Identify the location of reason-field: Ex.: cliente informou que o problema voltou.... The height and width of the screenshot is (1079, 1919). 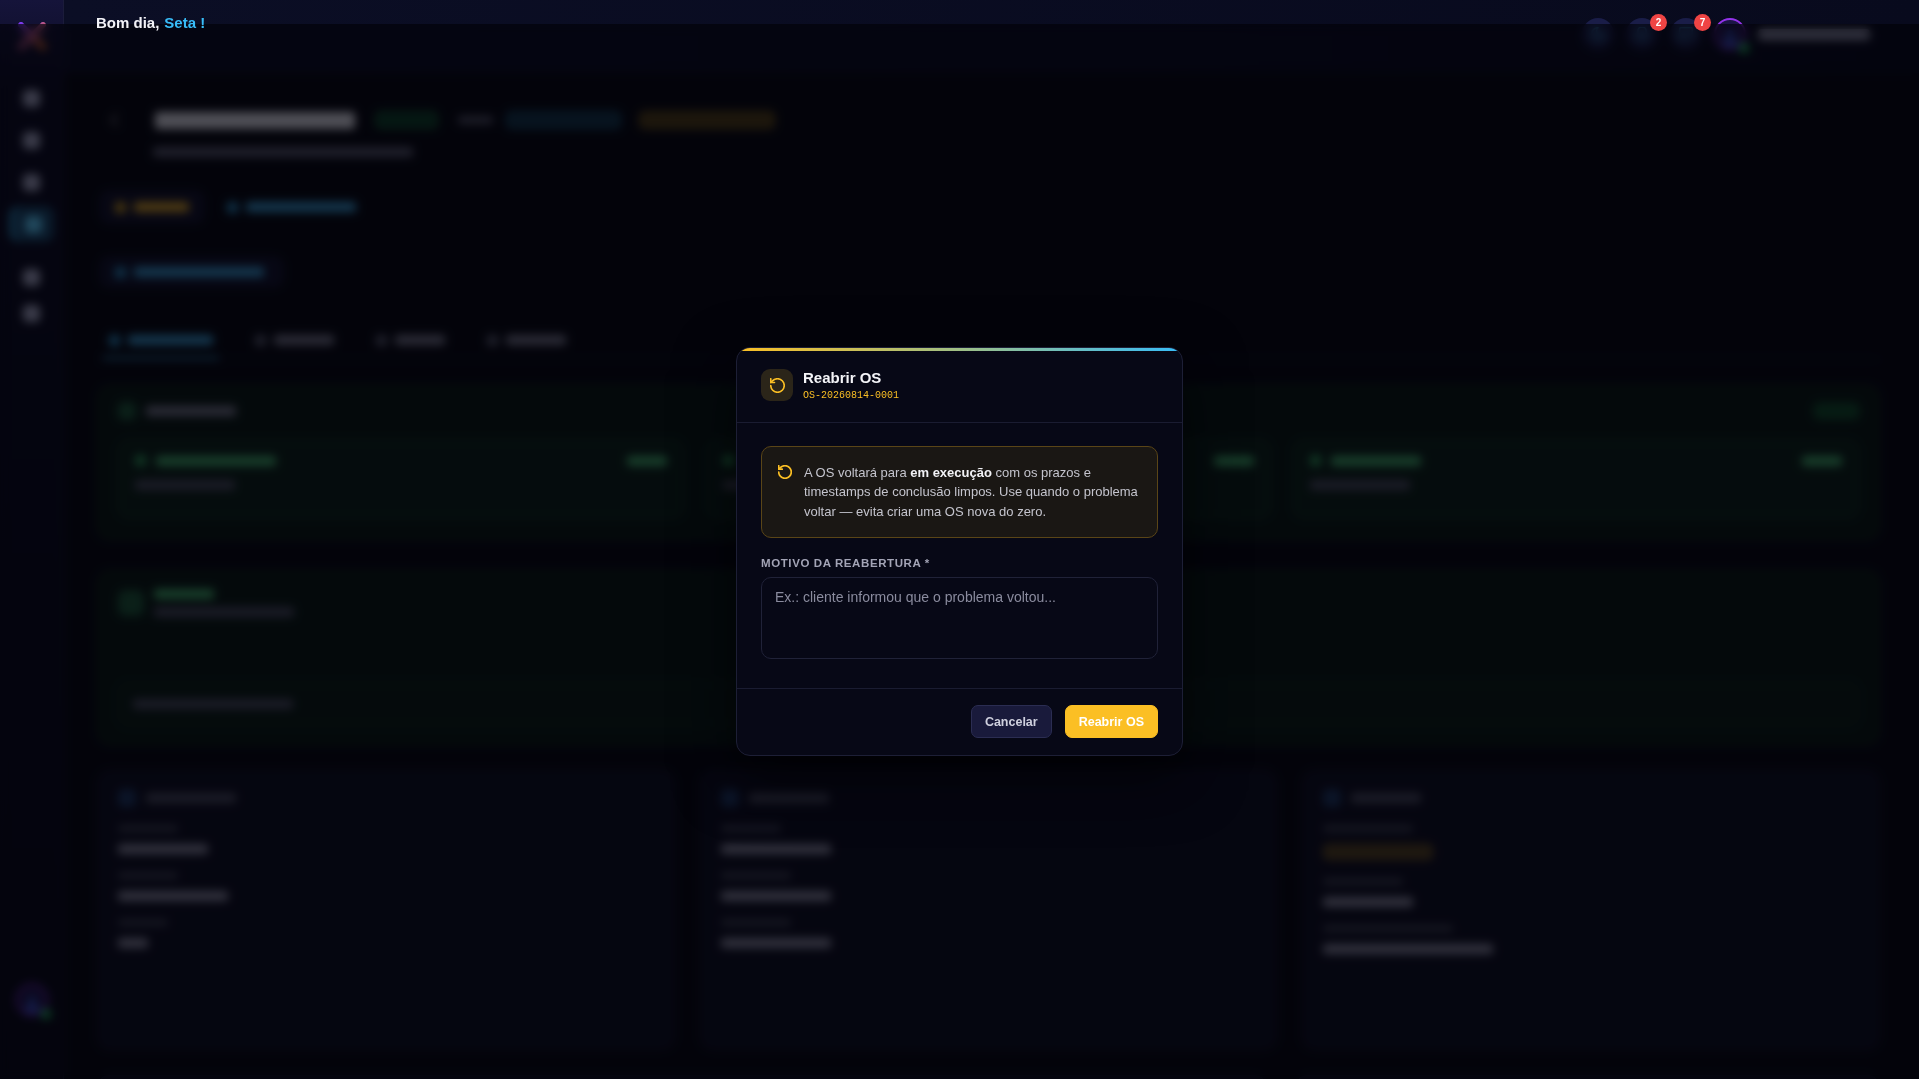
(959, 618).